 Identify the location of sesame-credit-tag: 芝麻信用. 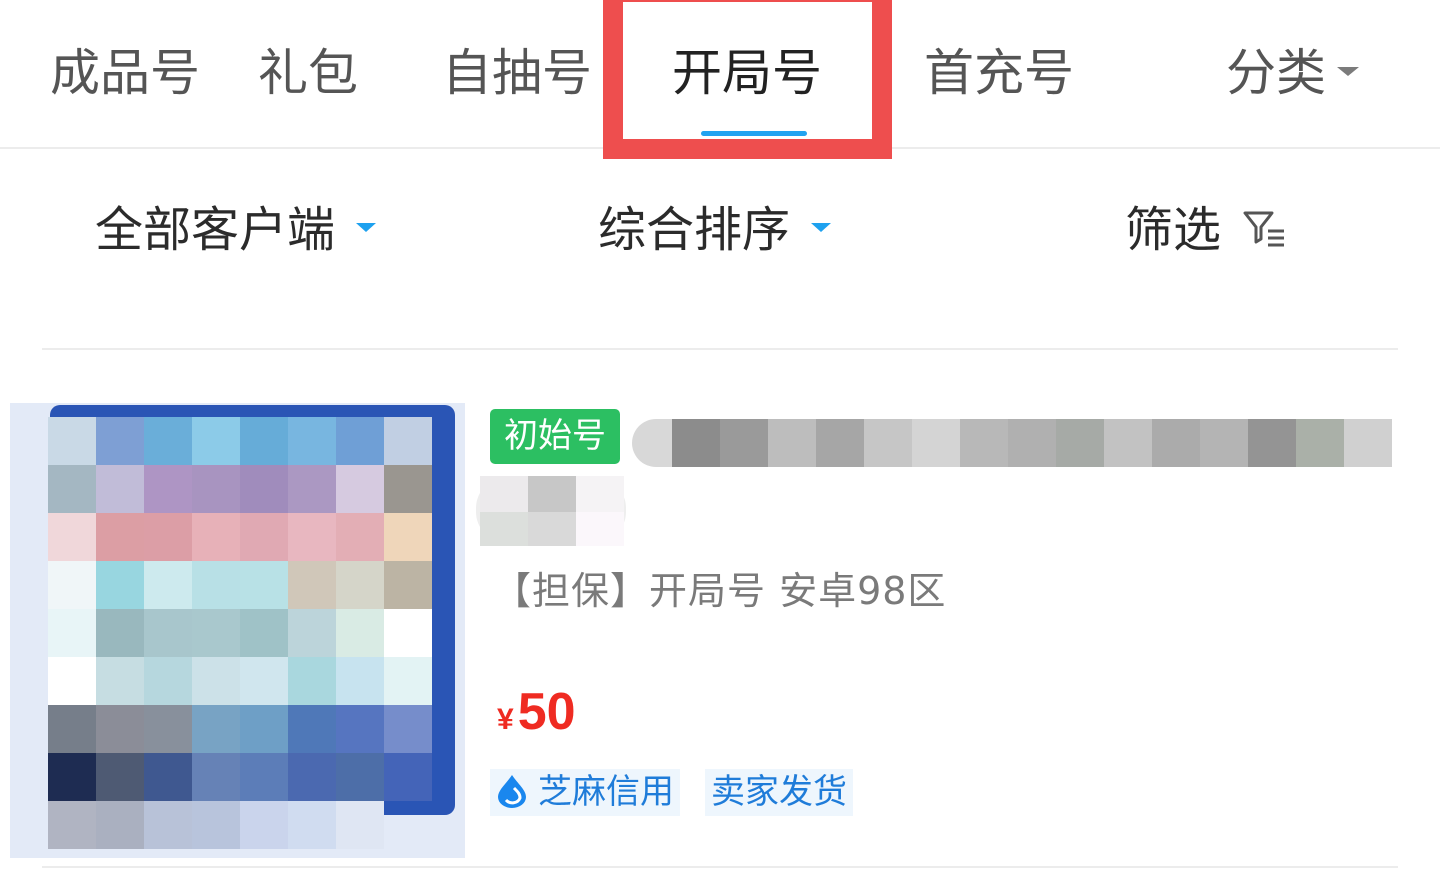
(585, 792).